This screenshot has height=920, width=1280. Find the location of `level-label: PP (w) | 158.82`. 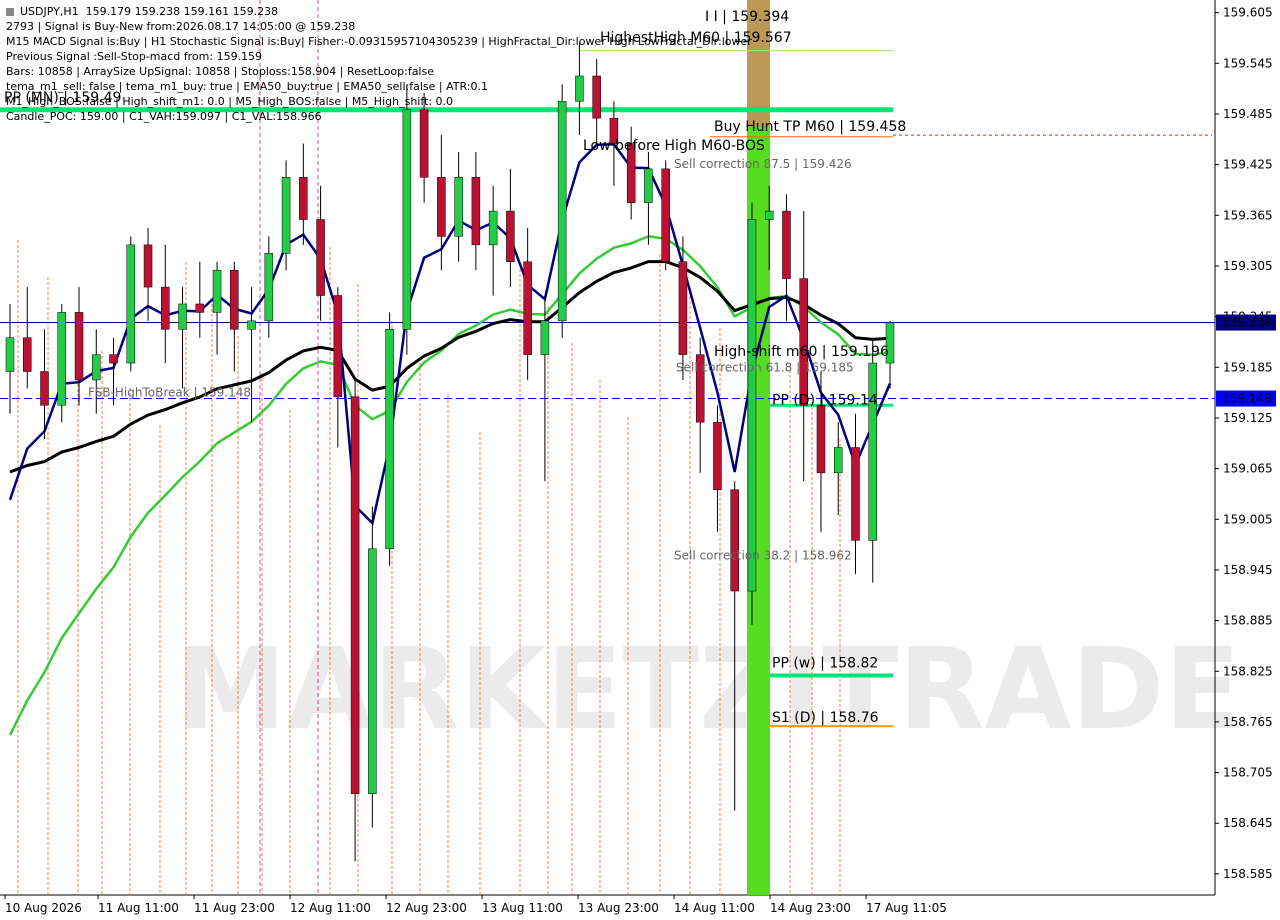

level-label: PP (w) | 158.82 is located at coordinates (825, 663).